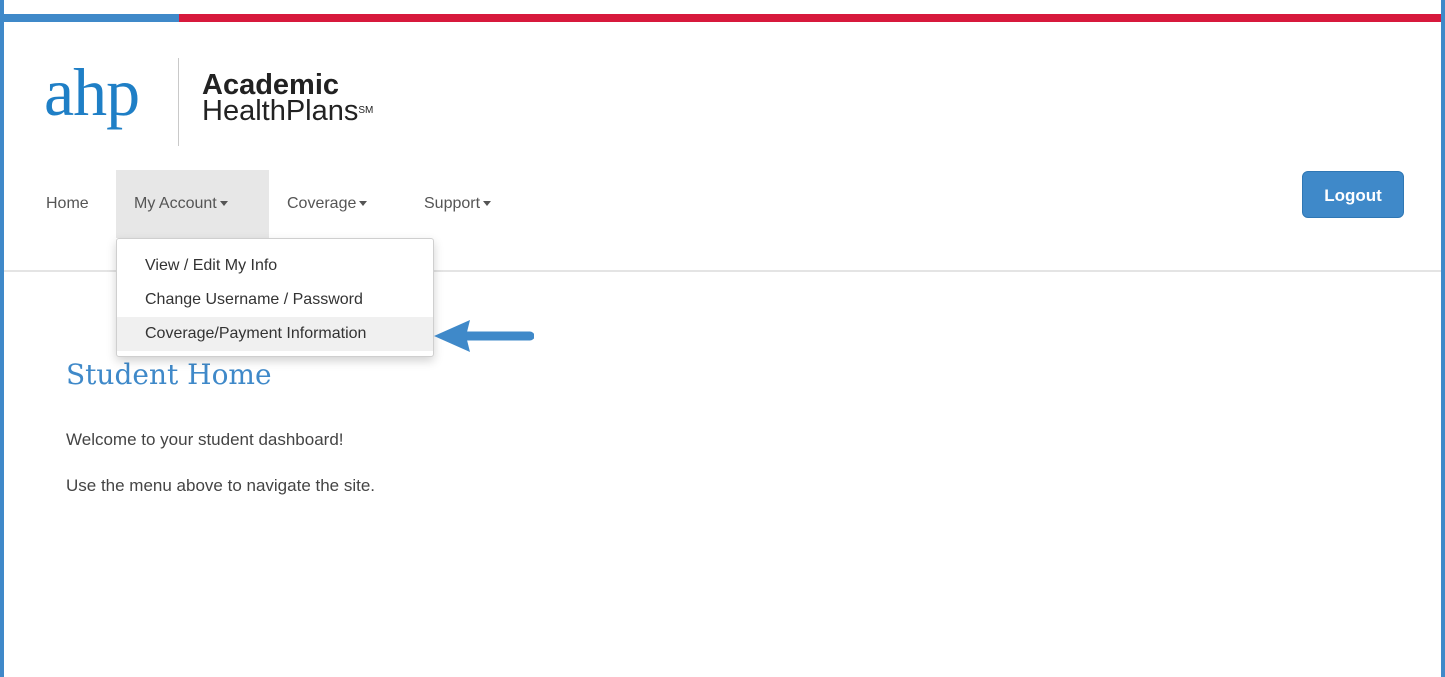 The height and width of the screenshot is (677, 1445). What do you see at coordinates (810, 18) in the screenshot?
I see `brand-bar-red` at bounding box center [810, 18].